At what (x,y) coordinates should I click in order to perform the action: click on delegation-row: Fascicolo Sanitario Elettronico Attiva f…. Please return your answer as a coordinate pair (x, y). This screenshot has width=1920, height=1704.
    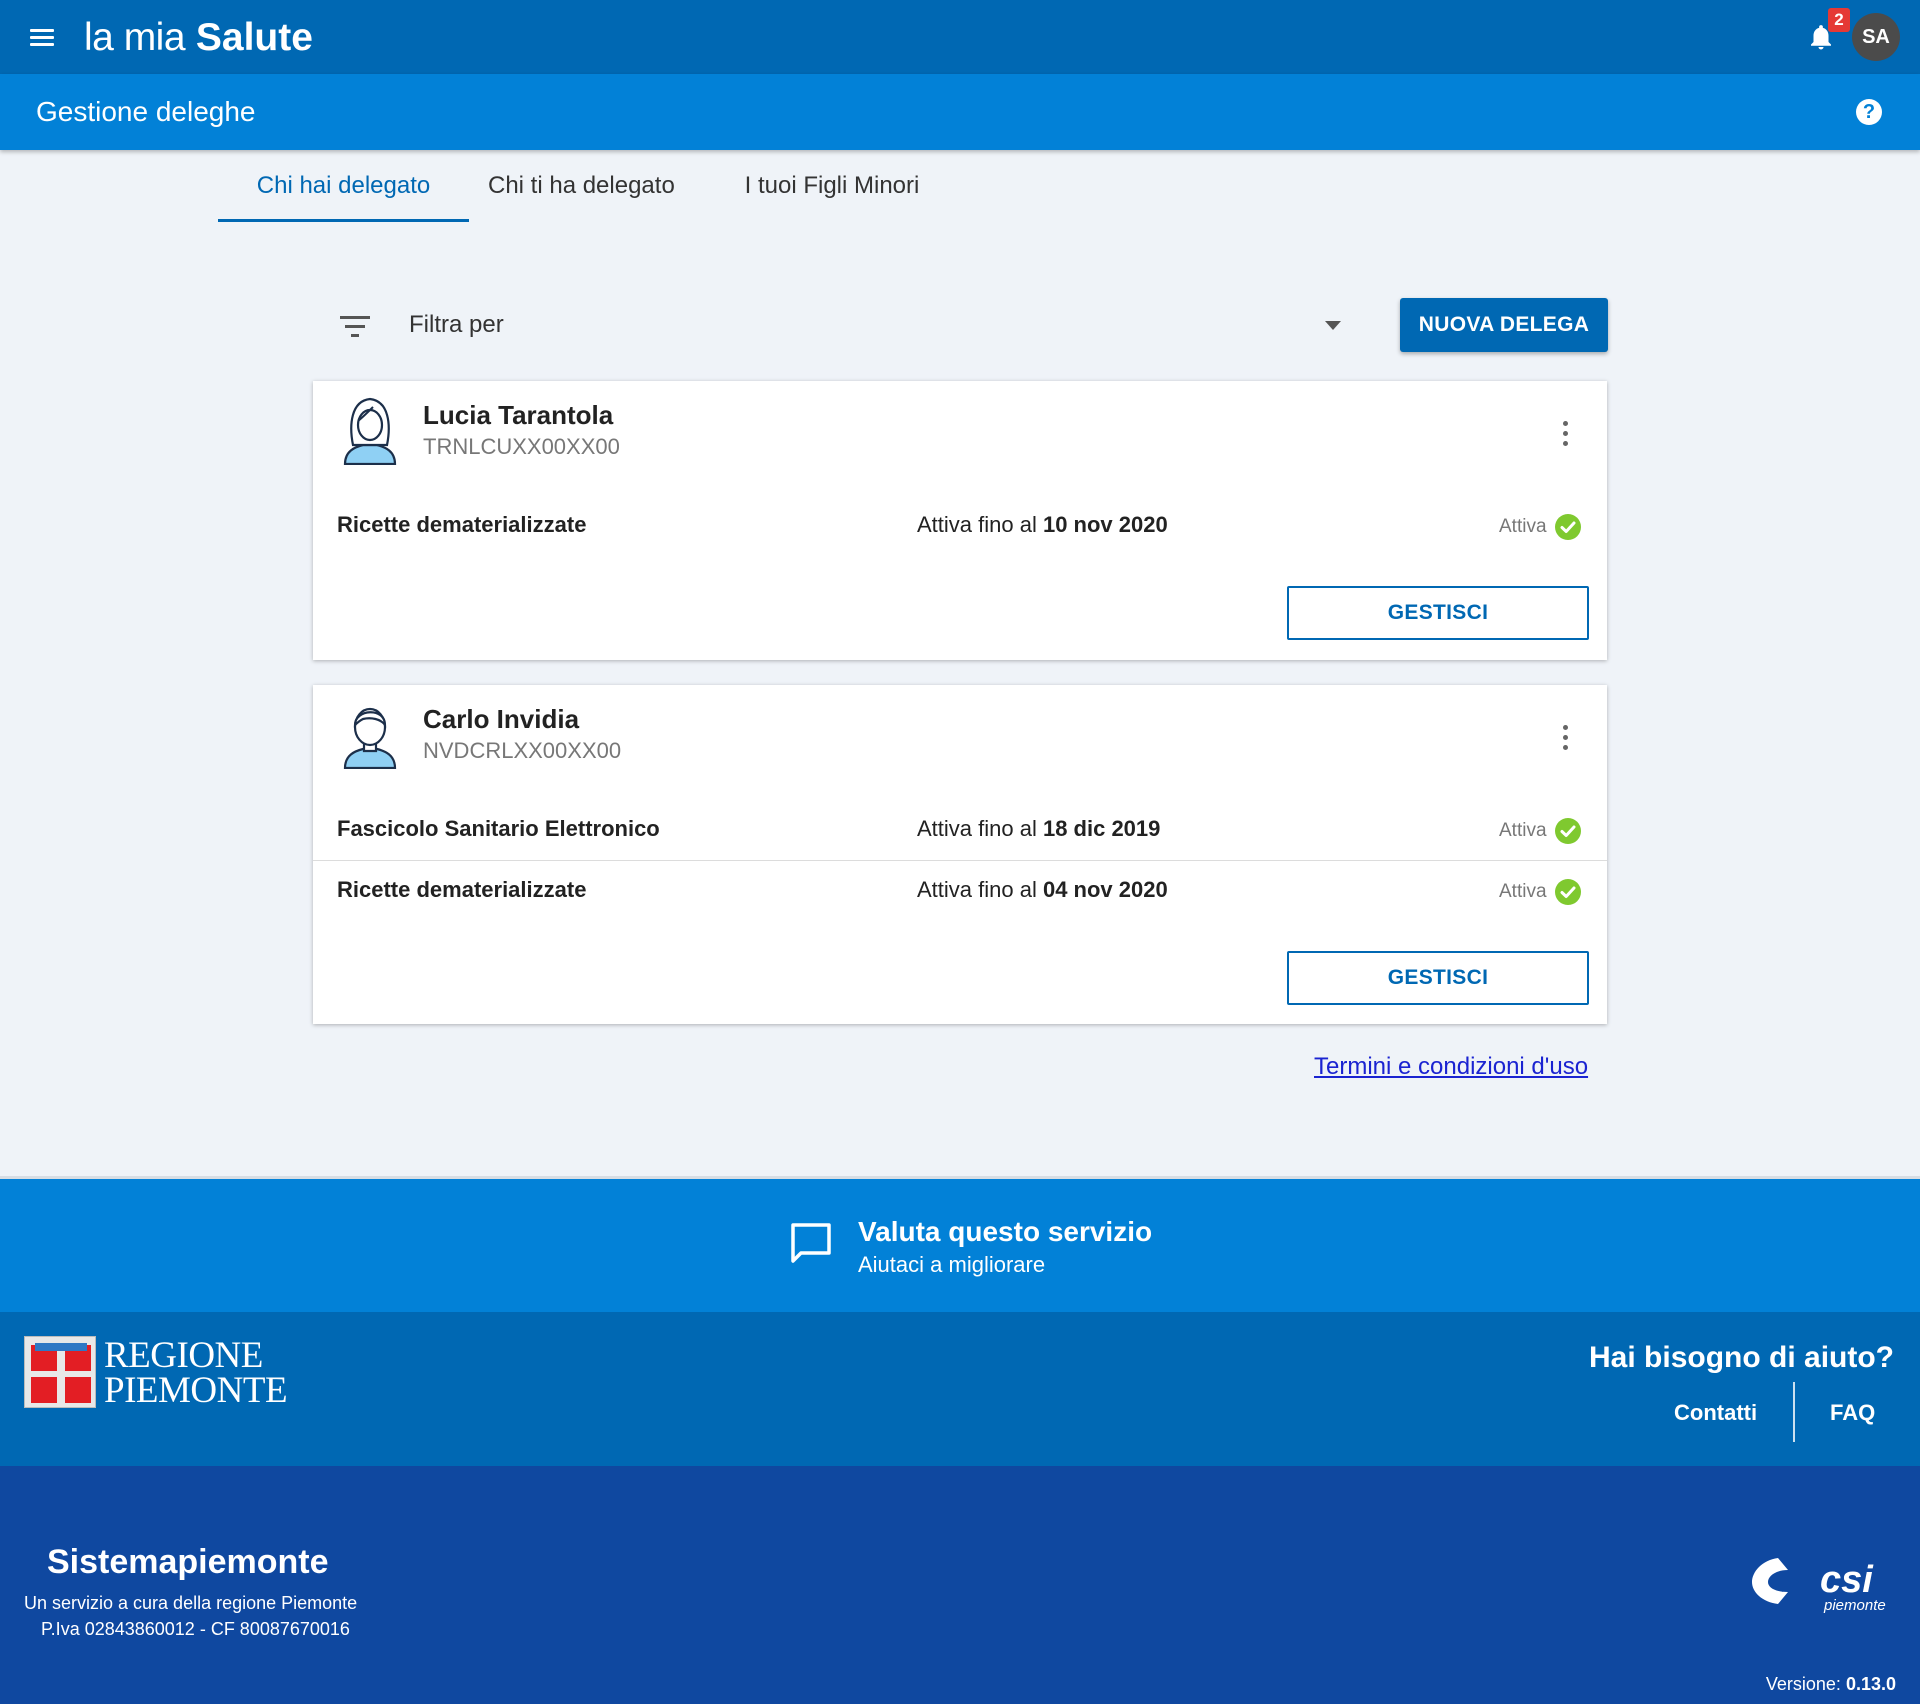
    Looking at the image, I should click on (960, 829).